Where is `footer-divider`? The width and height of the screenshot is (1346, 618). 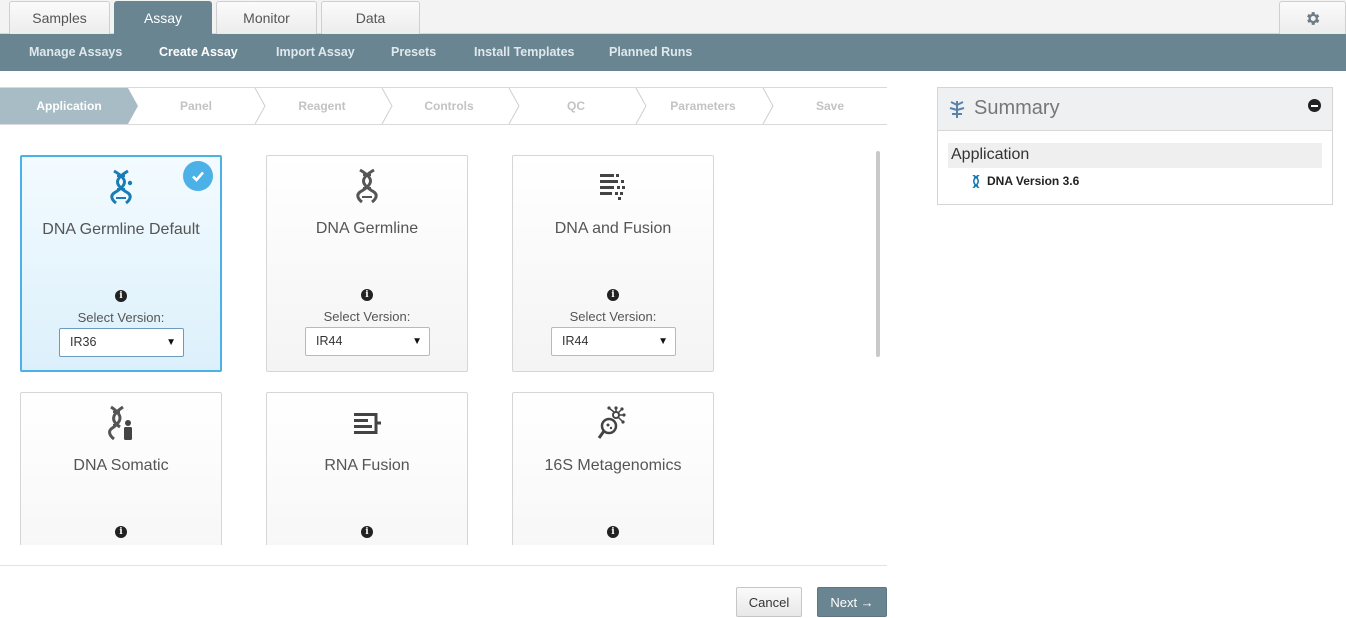
footer-divider is located at coordinates (443, 565).